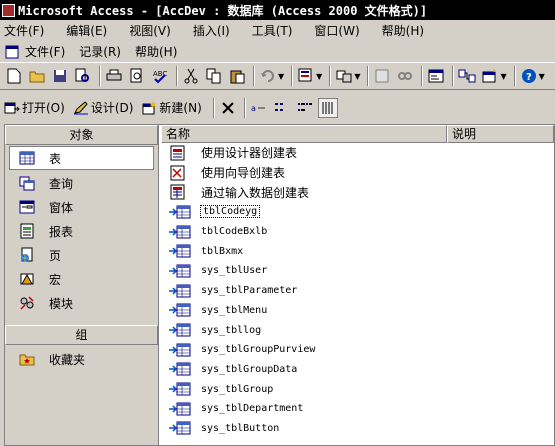 The height and width of the screenshot is (446, 555). What do you see at coordinates (234, 232) in the screenshot?
I see `table-name: tblCodeBxlb` at bounding box center [234, 232].